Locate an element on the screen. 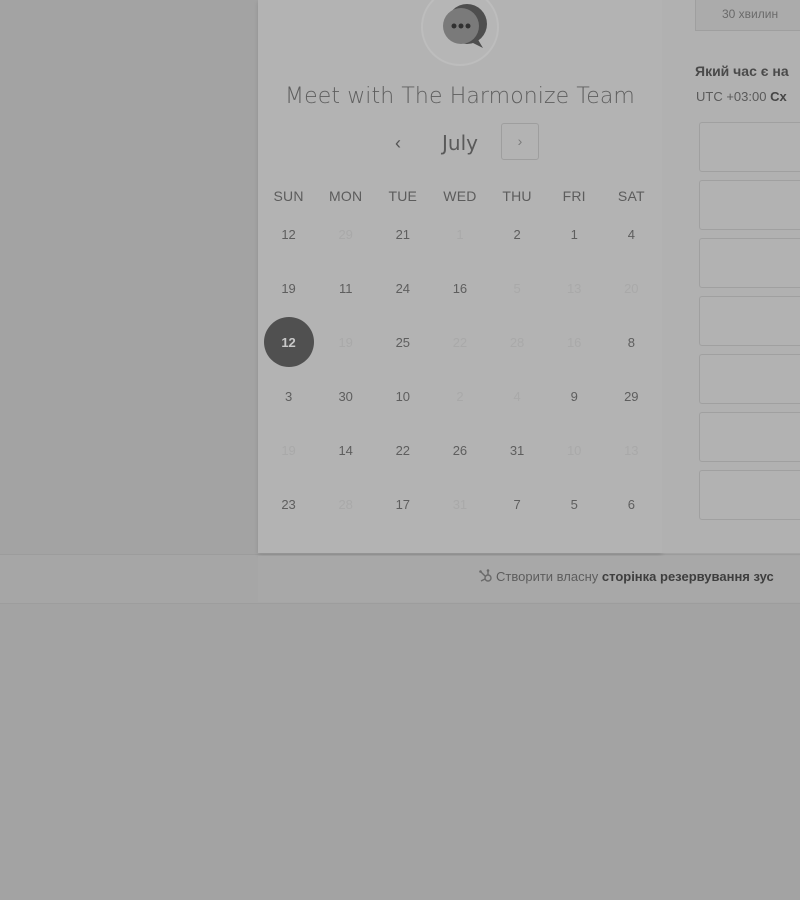  calendar-day-selected: 12 is located at coordinates (288, 342).